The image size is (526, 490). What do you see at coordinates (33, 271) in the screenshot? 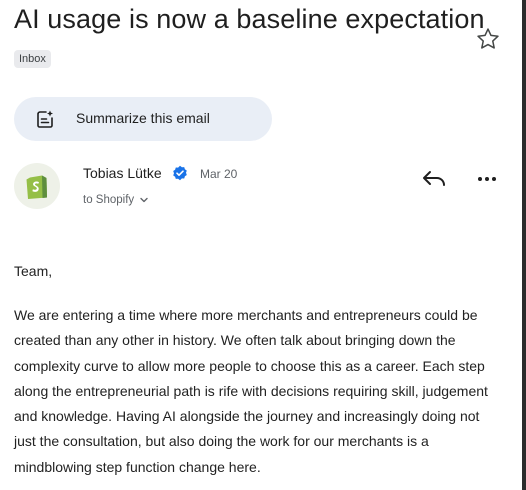
I see `email-greeting: Team,` at bounding box center [33, 271].